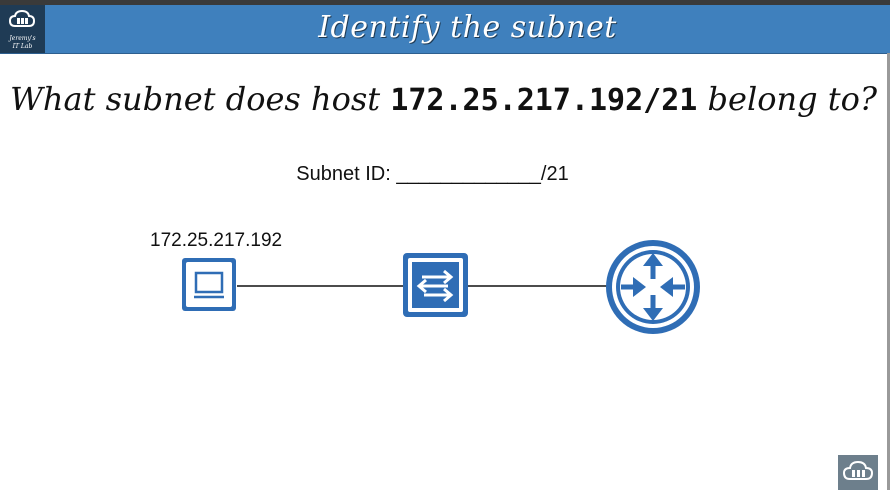  I want to click on switch-icon, so click(435, 285).